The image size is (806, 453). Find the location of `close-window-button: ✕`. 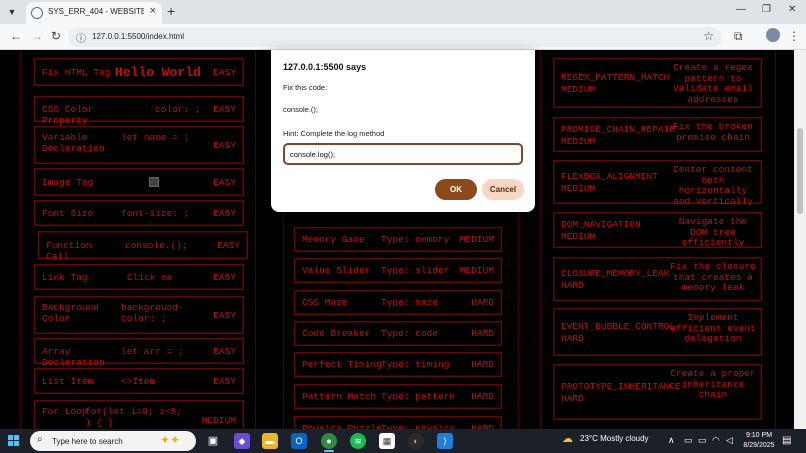

close-window-button: ✕ is located at coordinates (792, 9).